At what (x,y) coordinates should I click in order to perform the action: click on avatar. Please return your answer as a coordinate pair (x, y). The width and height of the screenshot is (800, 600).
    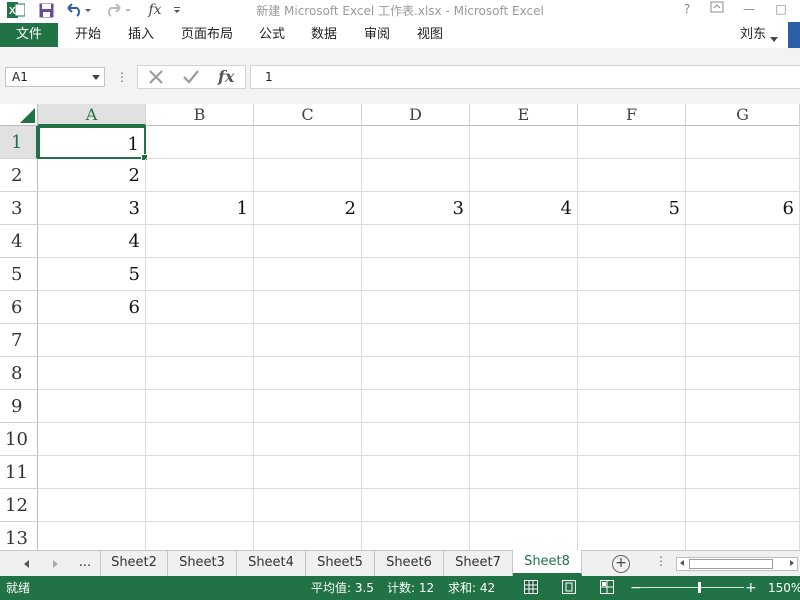
    Looking at the image, I should click on (794, 35).